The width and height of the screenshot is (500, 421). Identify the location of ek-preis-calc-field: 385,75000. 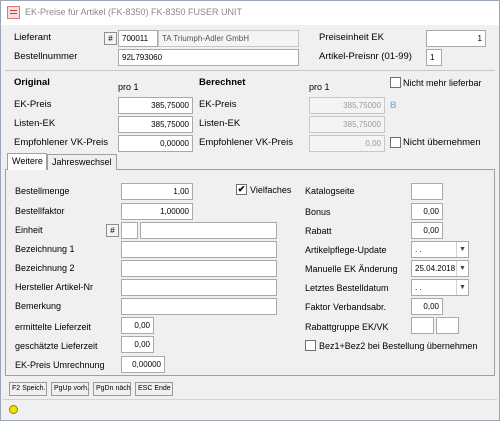
(347, 105).